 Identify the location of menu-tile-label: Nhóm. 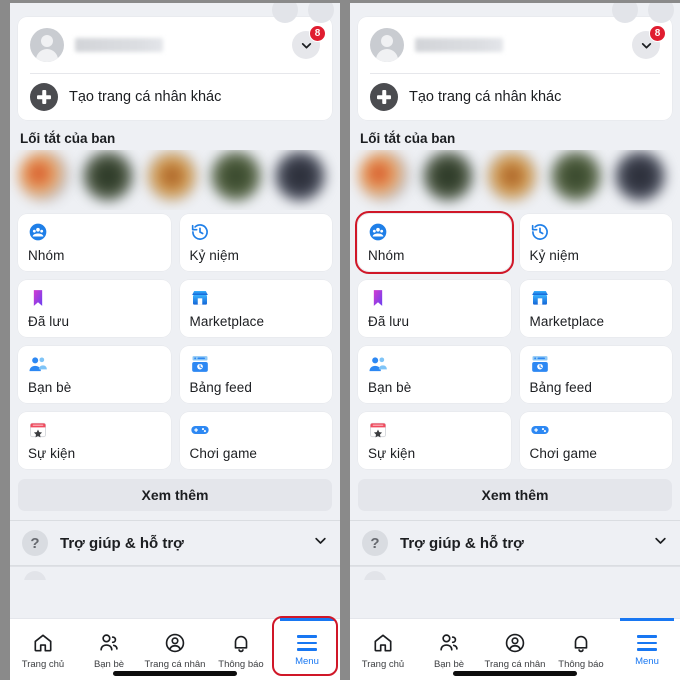
(46, 255).